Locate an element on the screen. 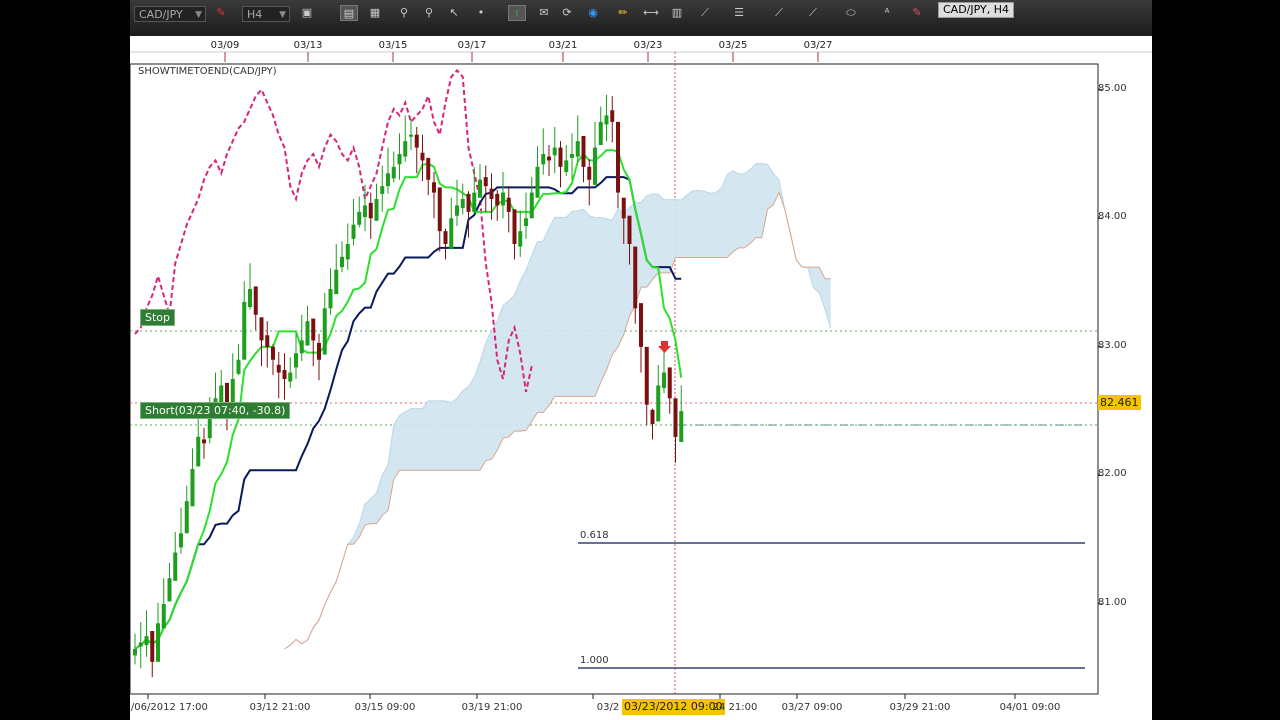 The image size is (1280, 720). current-price-tag: 82.461 is located at coordinates (1119, 402).